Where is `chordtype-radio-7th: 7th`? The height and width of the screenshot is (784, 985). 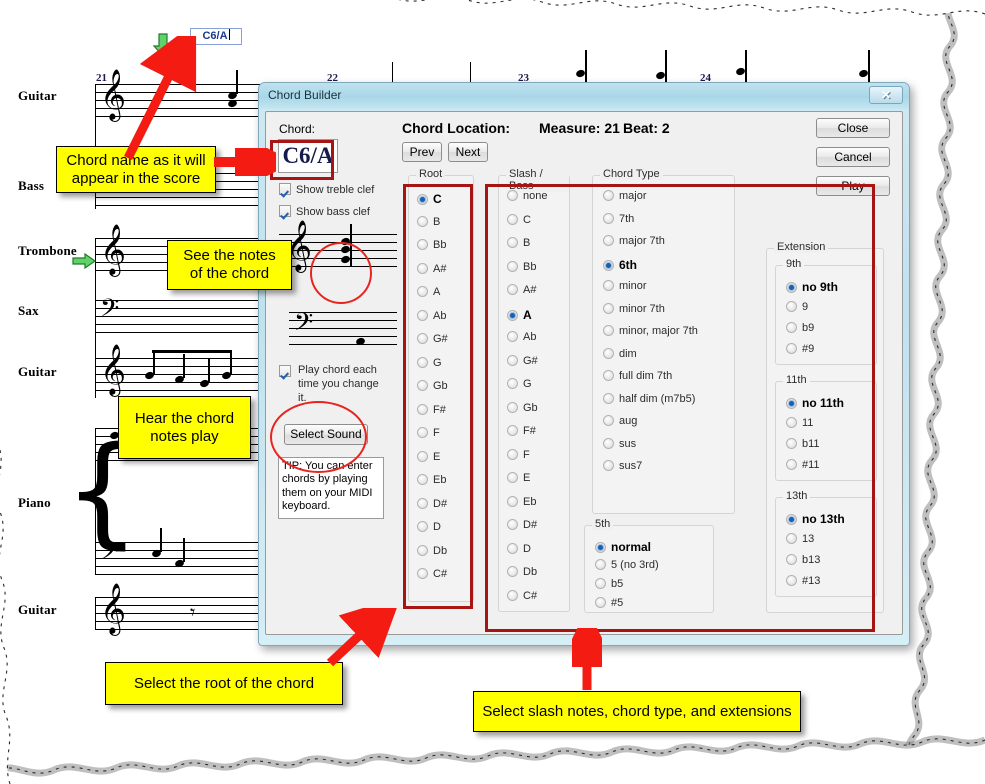
chordtype-radio-7th: 7th is located at coordinates (619, 218).